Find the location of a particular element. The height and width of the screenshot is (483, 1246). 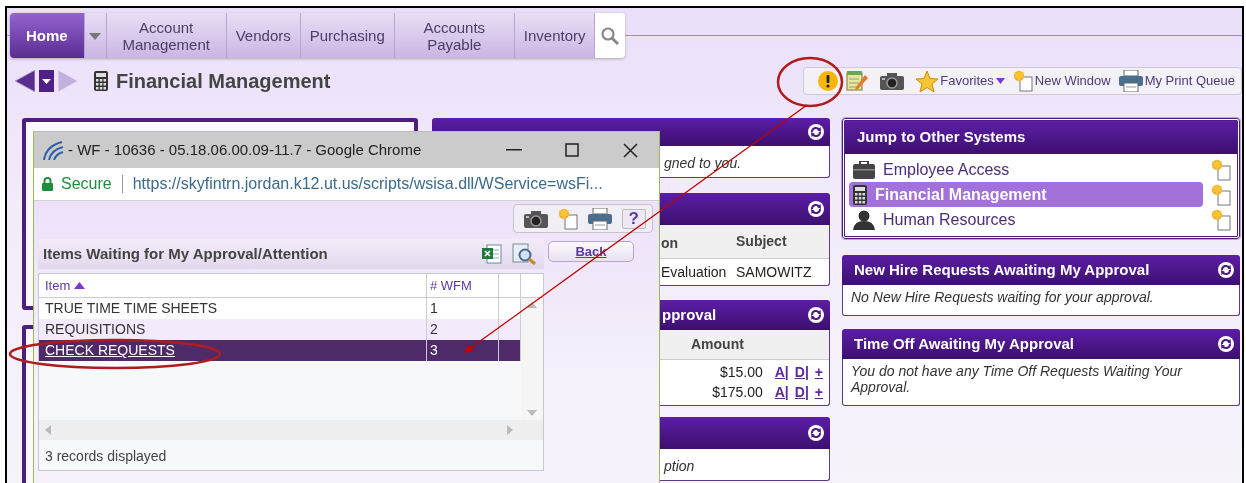

system-link: Employee Access is located at coordinates (1026, 169).